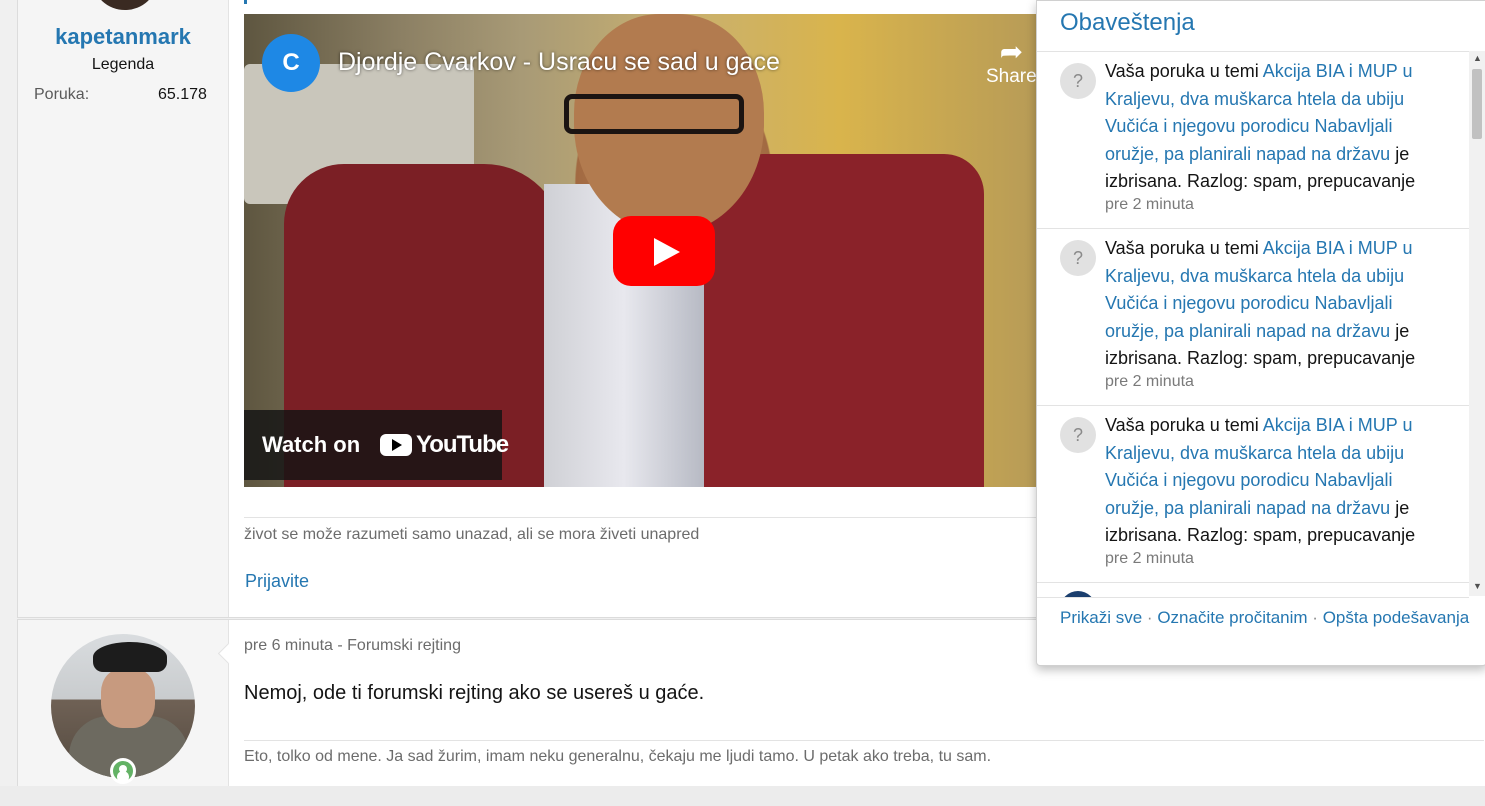 The width and height of the screenshot is (1485, 806). I want to click on post-author-panel, so click(123, 703).